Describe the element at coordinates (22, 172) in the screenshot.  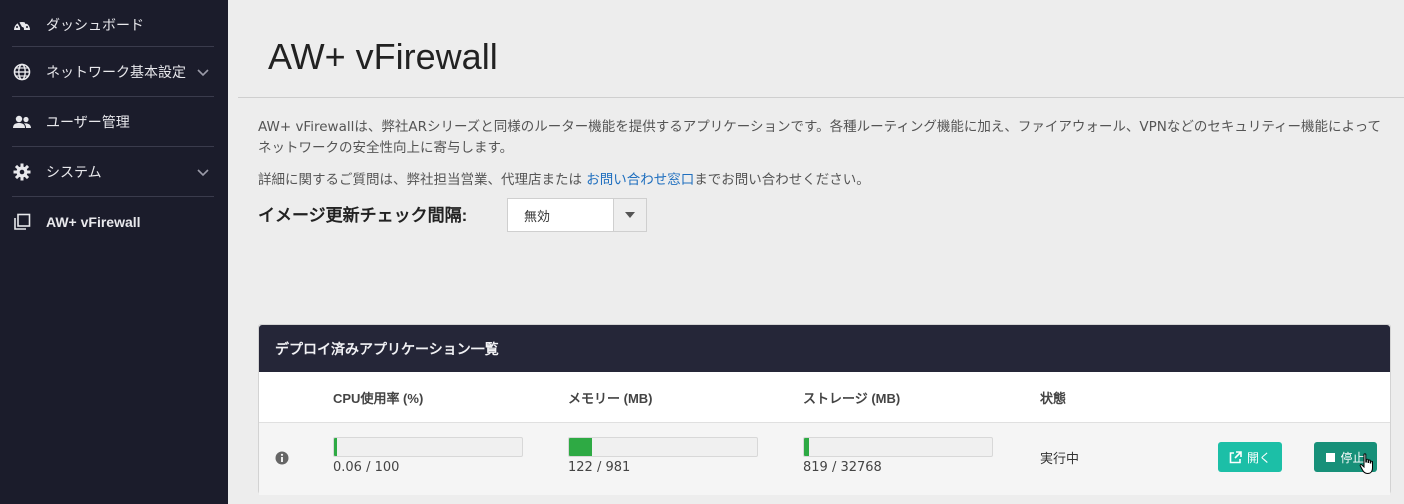
I see `gear-icon` at that location.